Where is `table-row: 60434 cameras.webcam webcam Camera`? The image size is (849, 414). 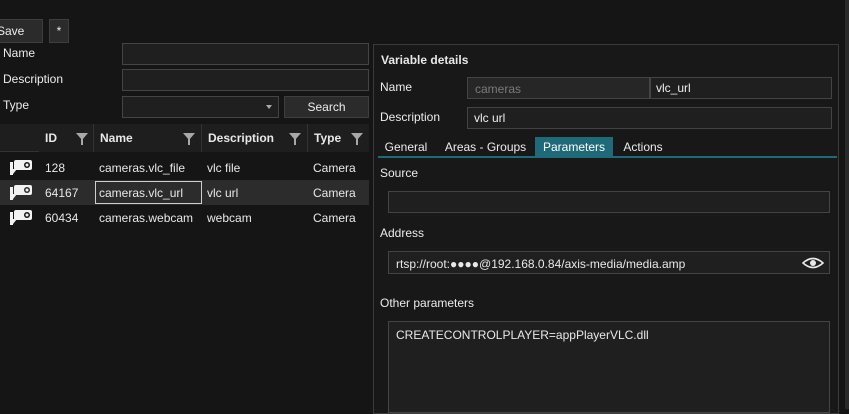 table-row: 60434 cameras.webcam webcam Camera is located at coordinates (184, 217).